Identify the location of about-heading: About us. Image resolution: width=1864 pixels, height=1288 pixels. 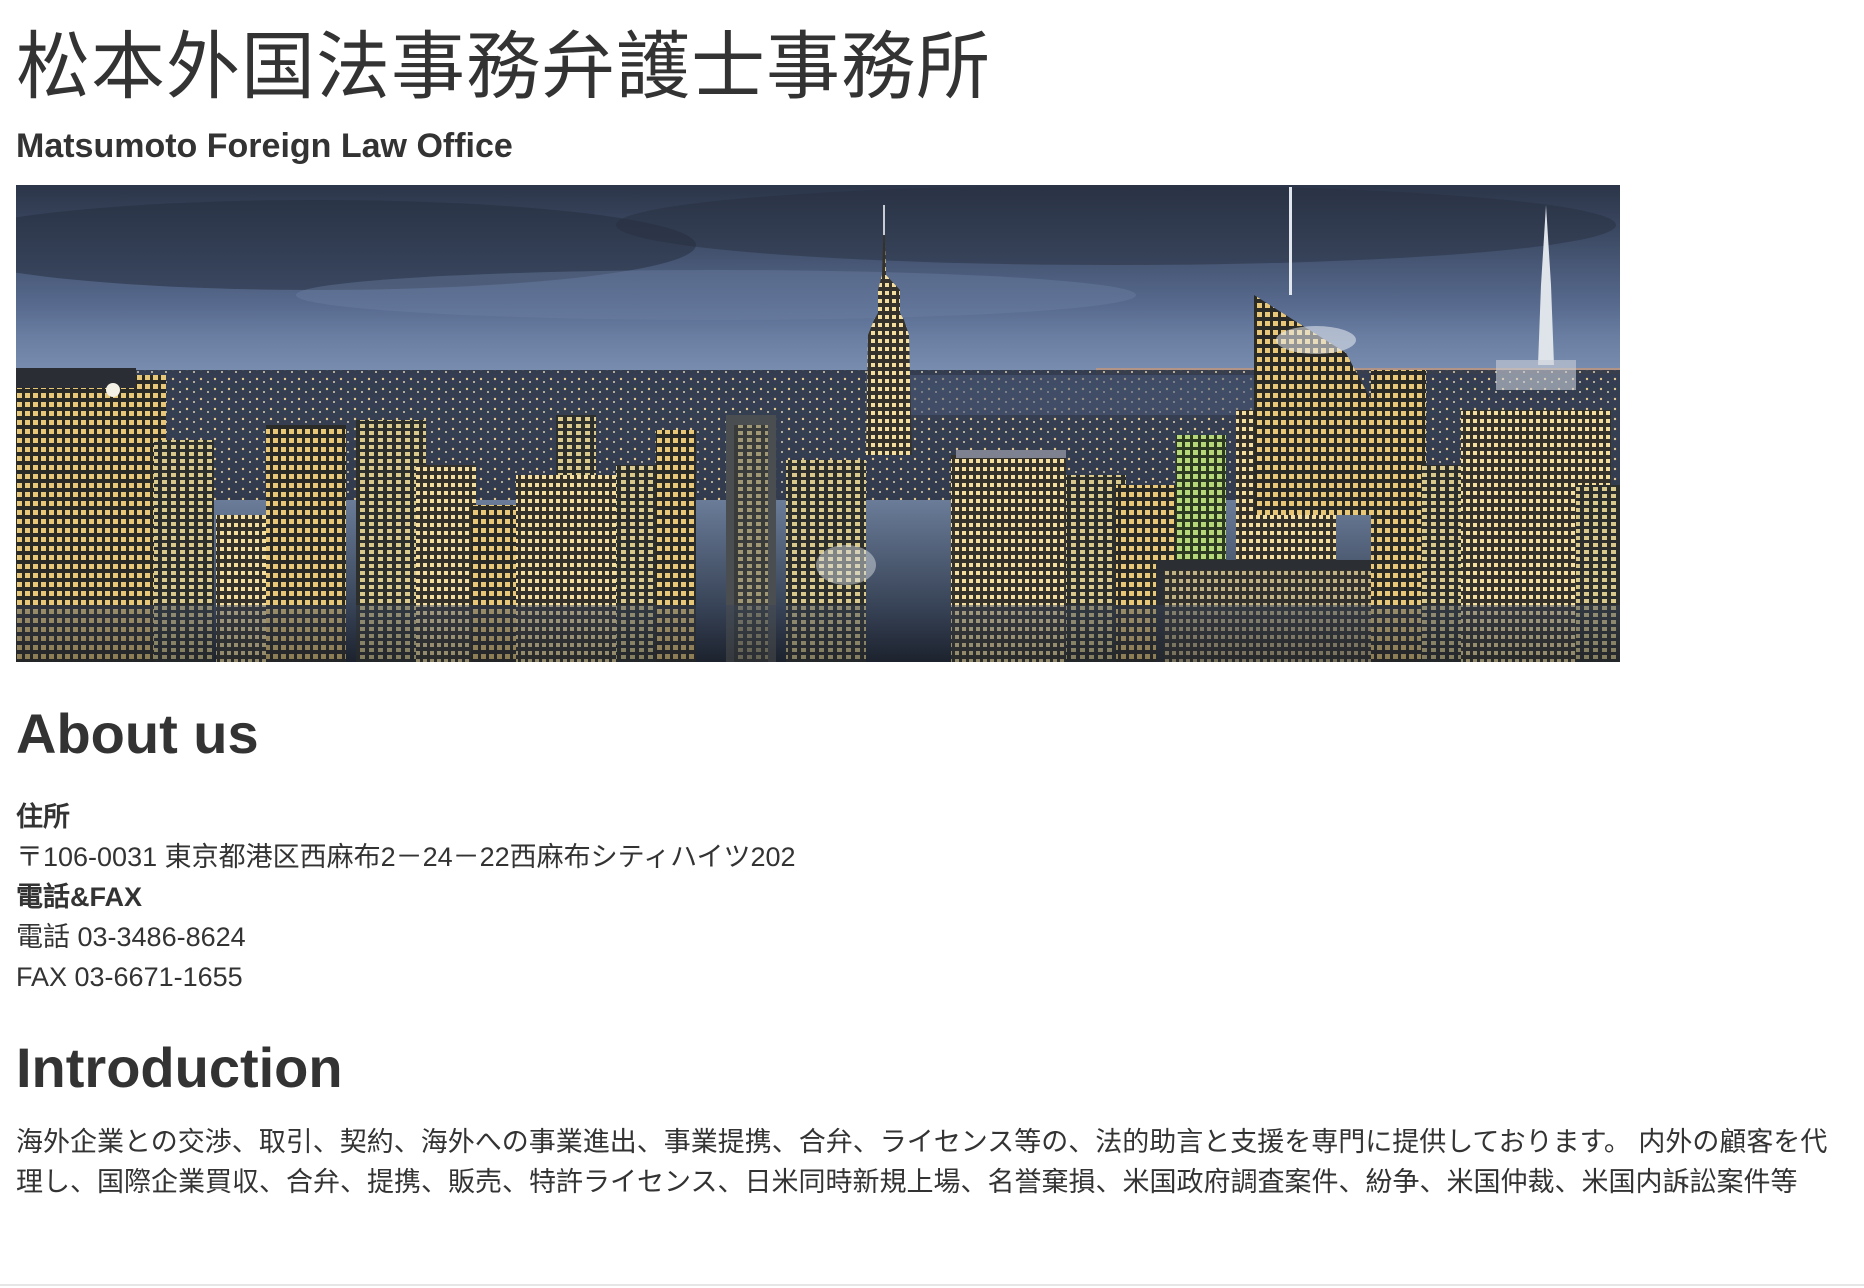
(137, 733).